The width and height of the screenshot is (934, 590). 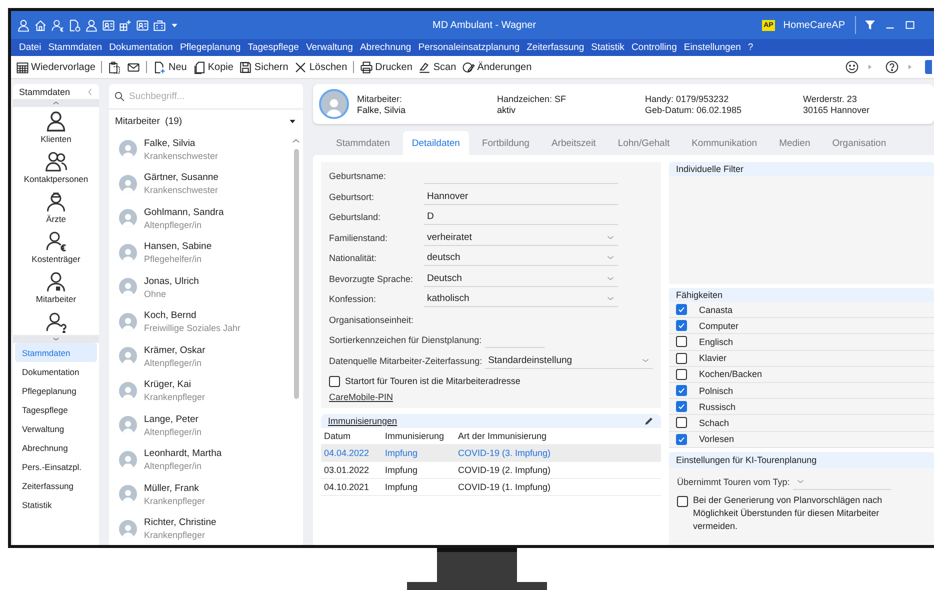 What do you see at coordinates (56, 485) in the screenshot?
I see `module-item: Zeiterfassung` at bounding box center [56, 485].